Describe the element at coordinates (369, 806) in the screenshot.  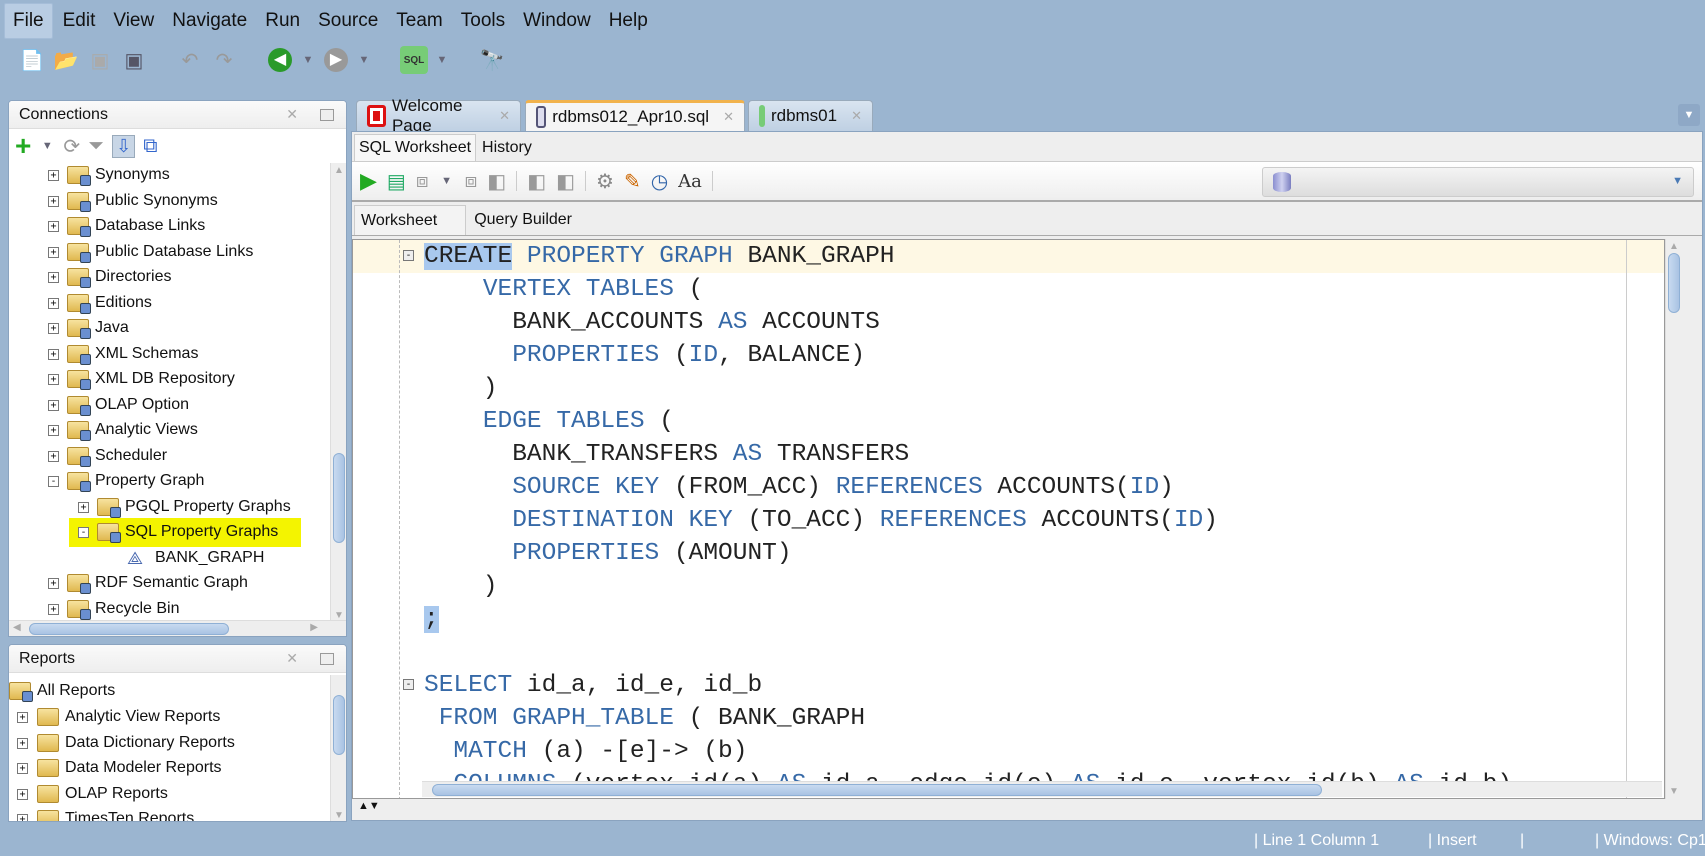
I see `split-arrows-icon: ▲▼` at that location.